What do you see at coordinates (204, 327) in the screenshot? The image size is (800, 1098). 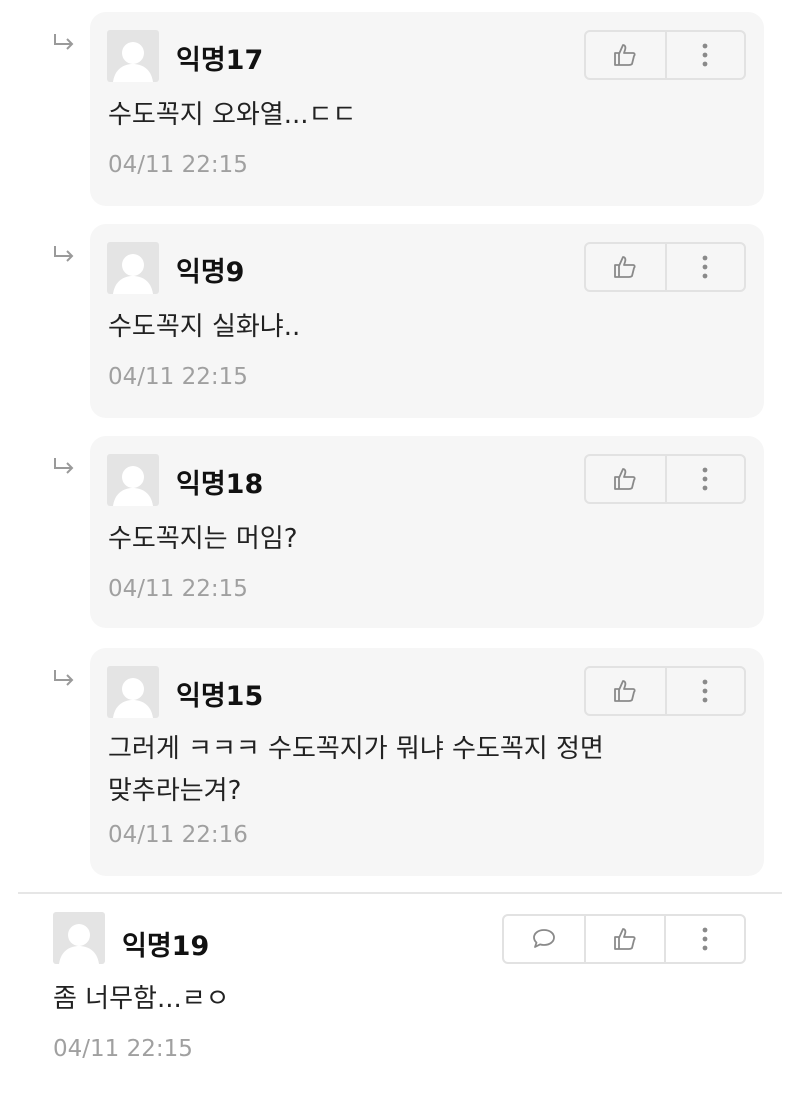 I see `comment-content: 수도꼭지 실화냐..` at bounding box center [204, 327].